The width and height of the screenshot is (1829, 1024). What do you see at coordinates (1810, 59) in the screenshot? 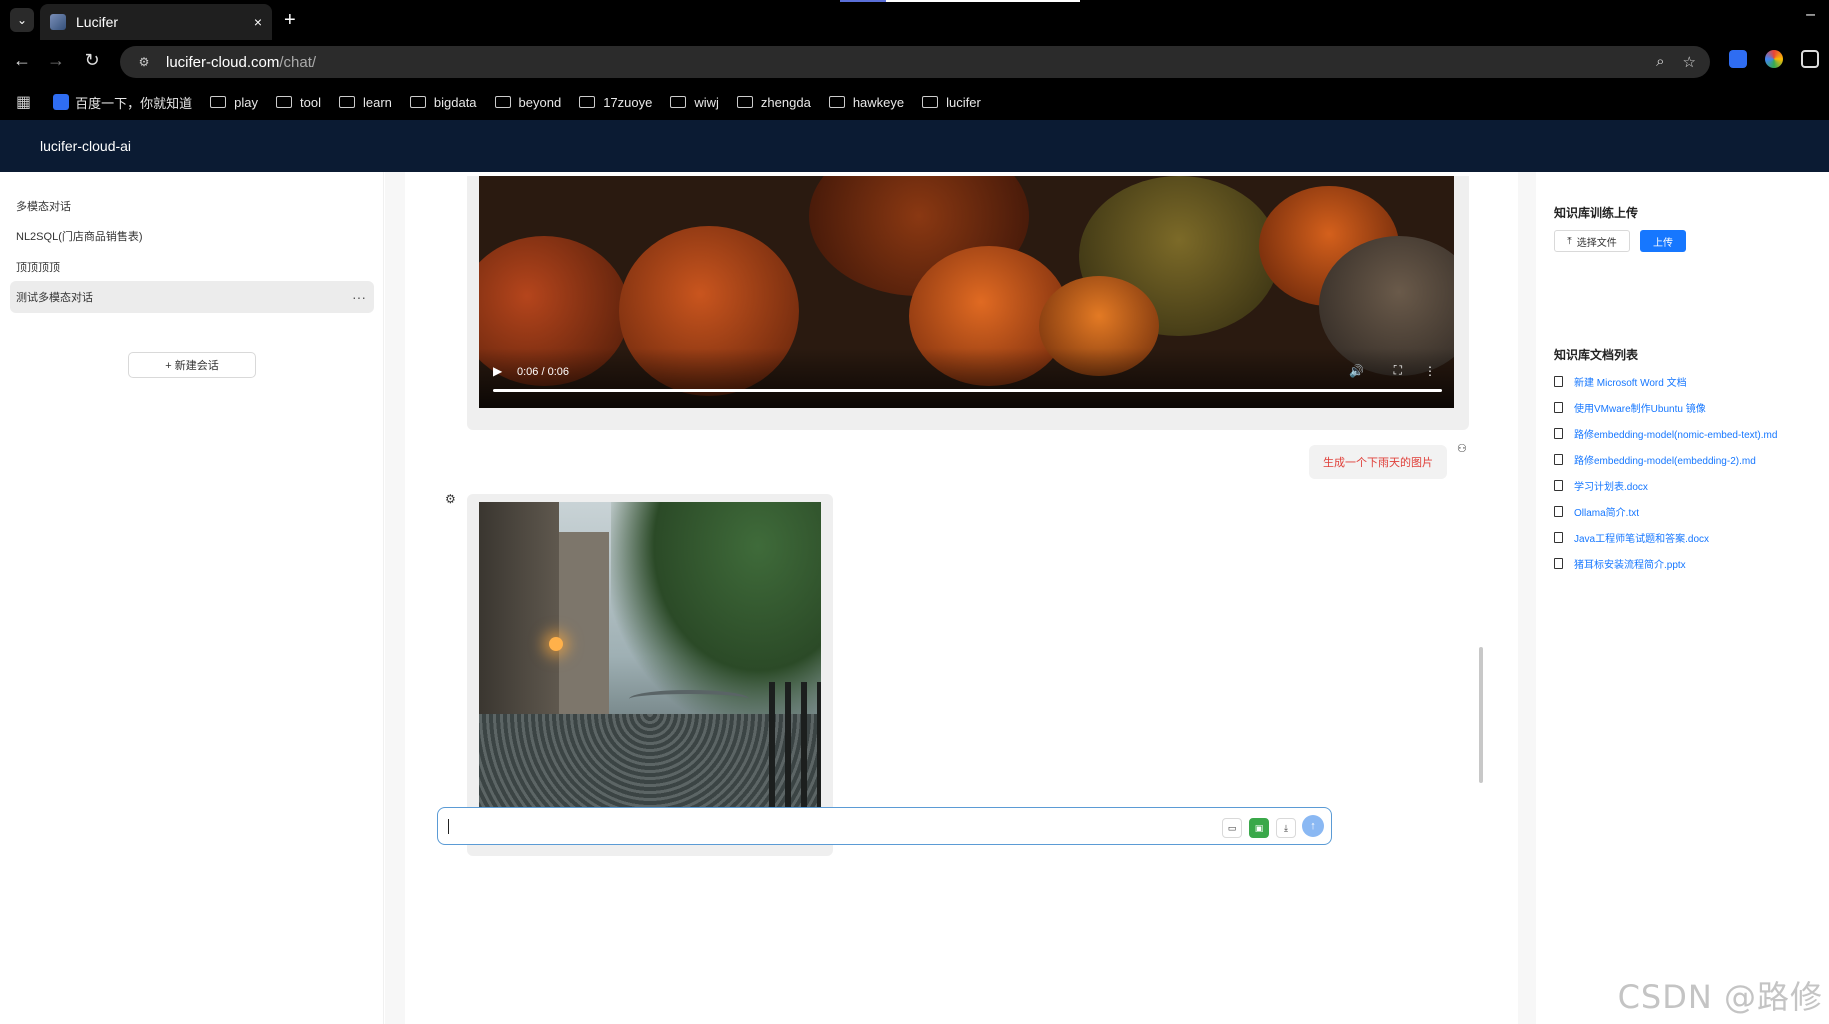
I see `extensions-puzzle-icon` at bounding box center [1810, 59].